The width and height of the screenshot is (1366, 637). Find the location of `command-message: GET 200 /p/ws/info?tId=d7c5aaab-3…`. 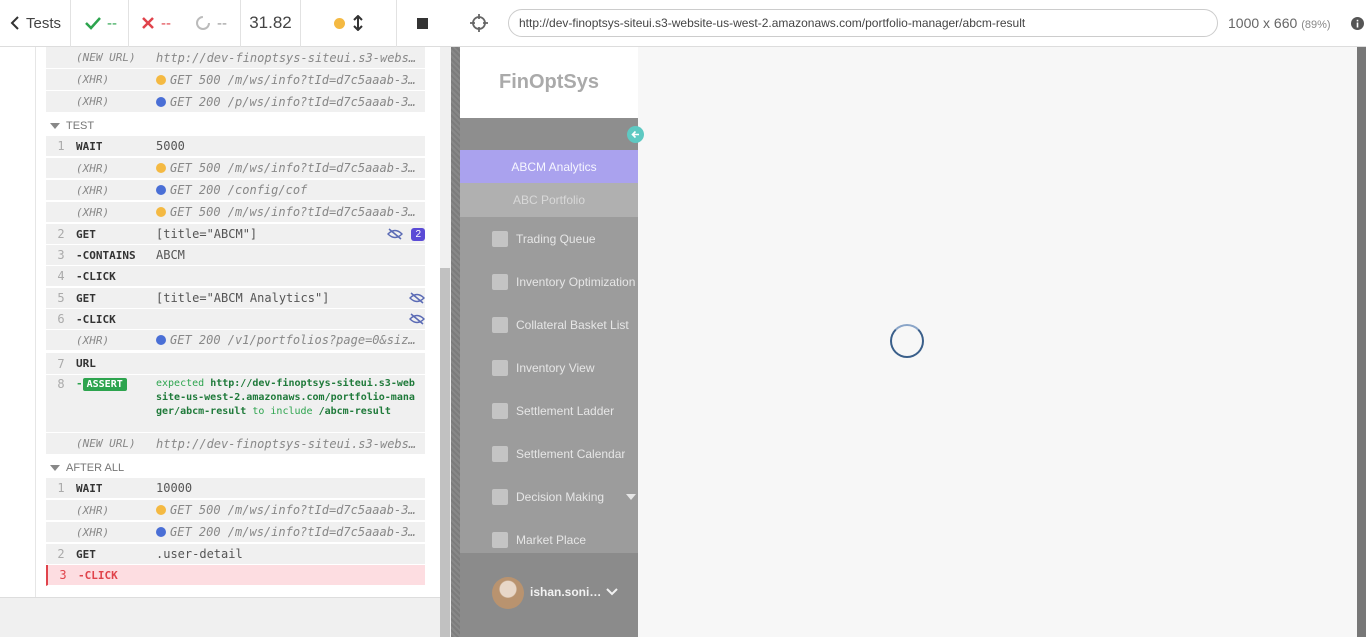

command-message: GET 200 /p/ws/info?tId=d7c5aaab-3… is located at coordinates (290, 102).